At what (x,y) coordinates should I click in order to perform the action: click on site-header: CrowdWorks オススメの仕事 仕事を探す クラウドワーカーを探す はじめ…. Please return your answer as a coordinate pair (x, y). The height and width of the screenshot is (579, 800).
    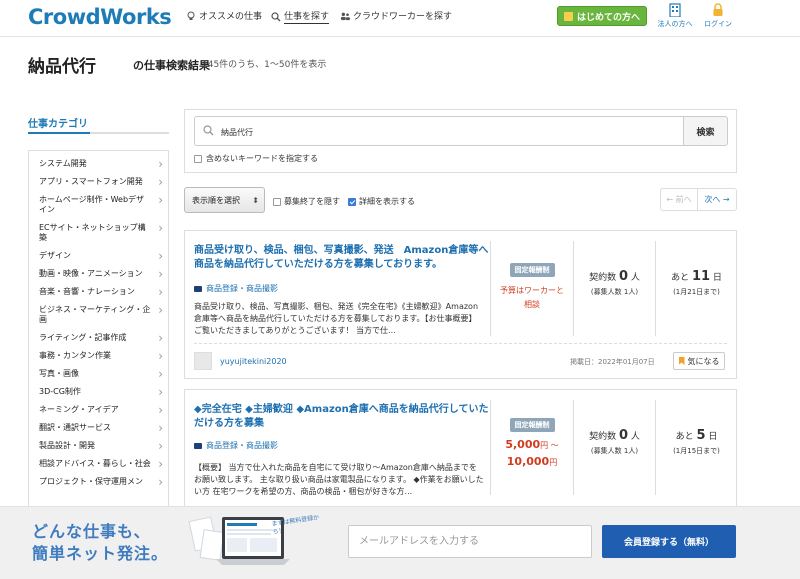
    Looking at the image, I should click on (400, 18).